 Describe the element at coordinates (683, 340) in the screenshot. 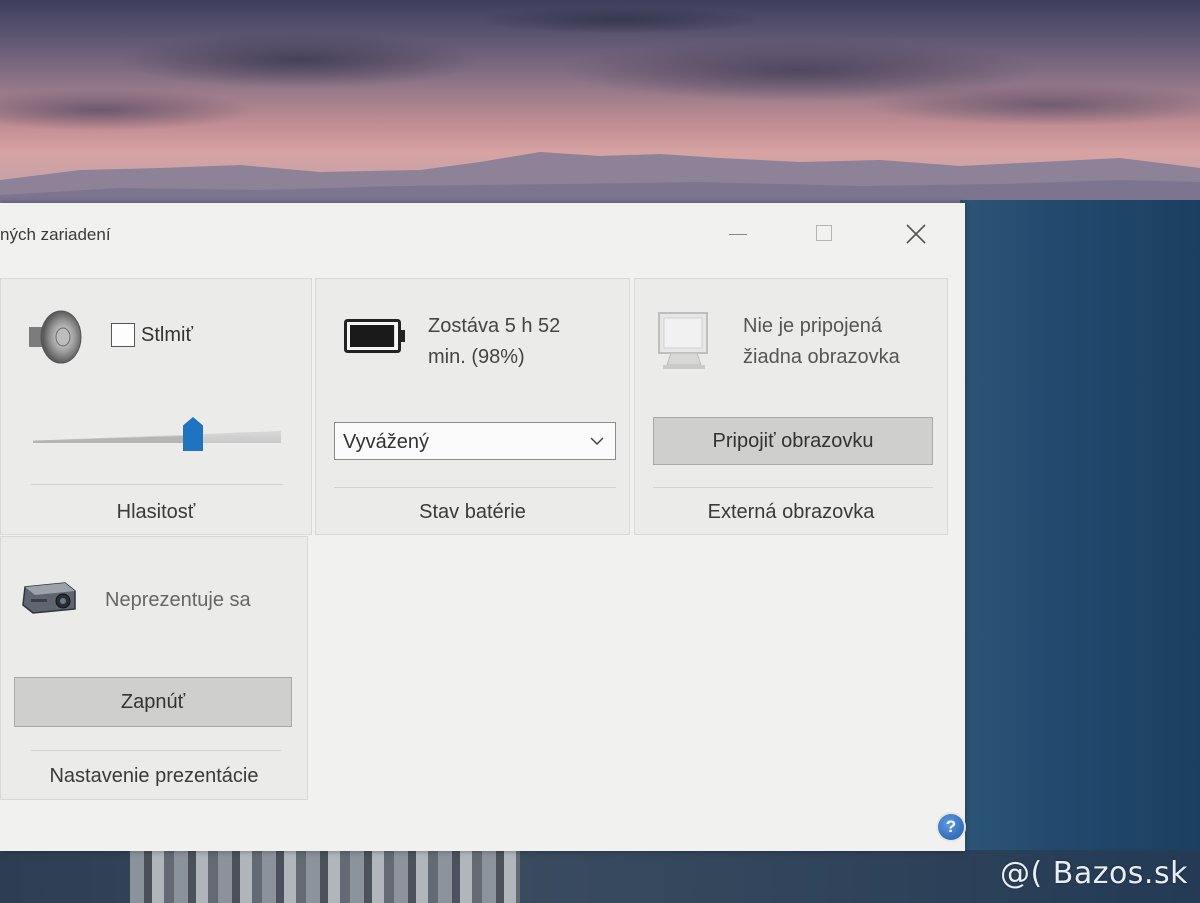

I see `monitor-icon` at that location.